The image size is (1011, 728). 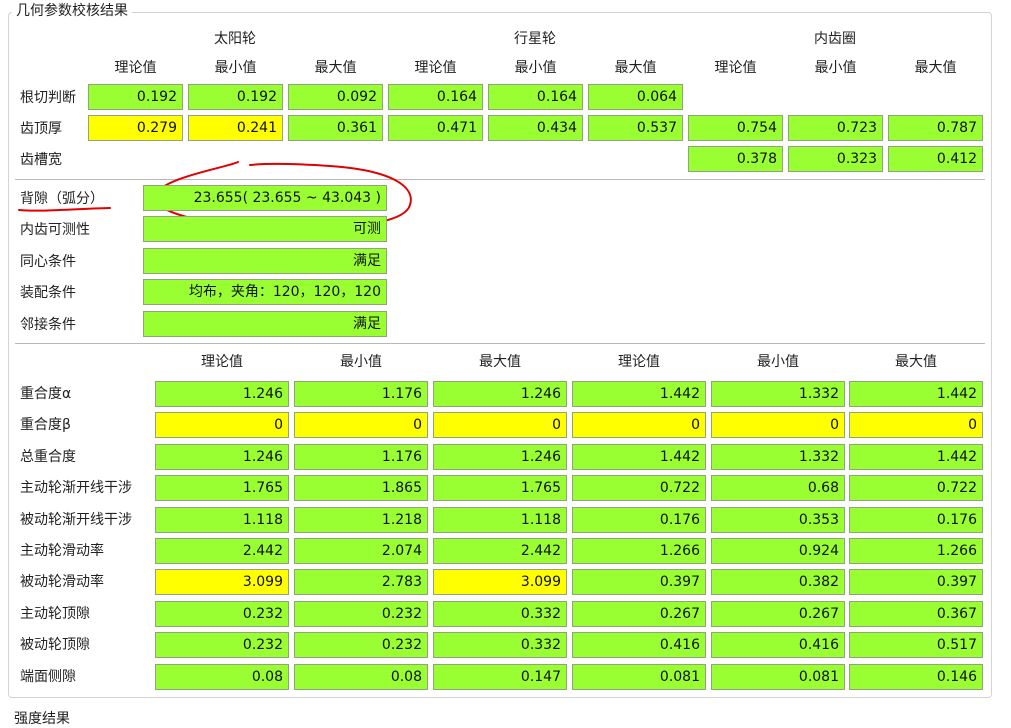 I want to click on value-cell: 0.241, so click(x=235, y=128).